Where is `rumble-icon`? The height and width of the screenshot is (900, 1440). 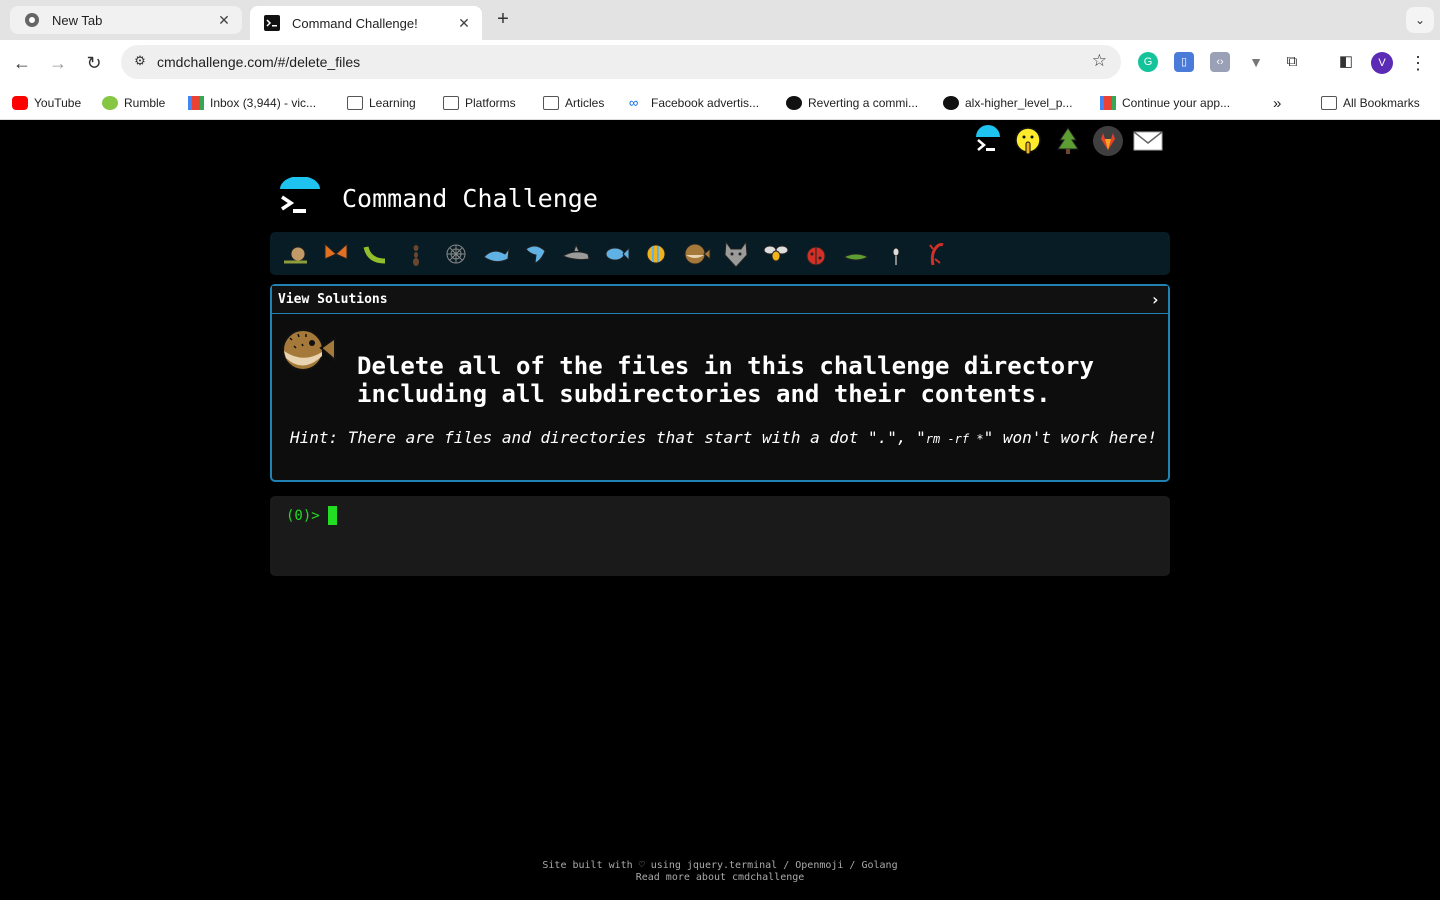
rumble-icon is located at coordinates (110, 103).